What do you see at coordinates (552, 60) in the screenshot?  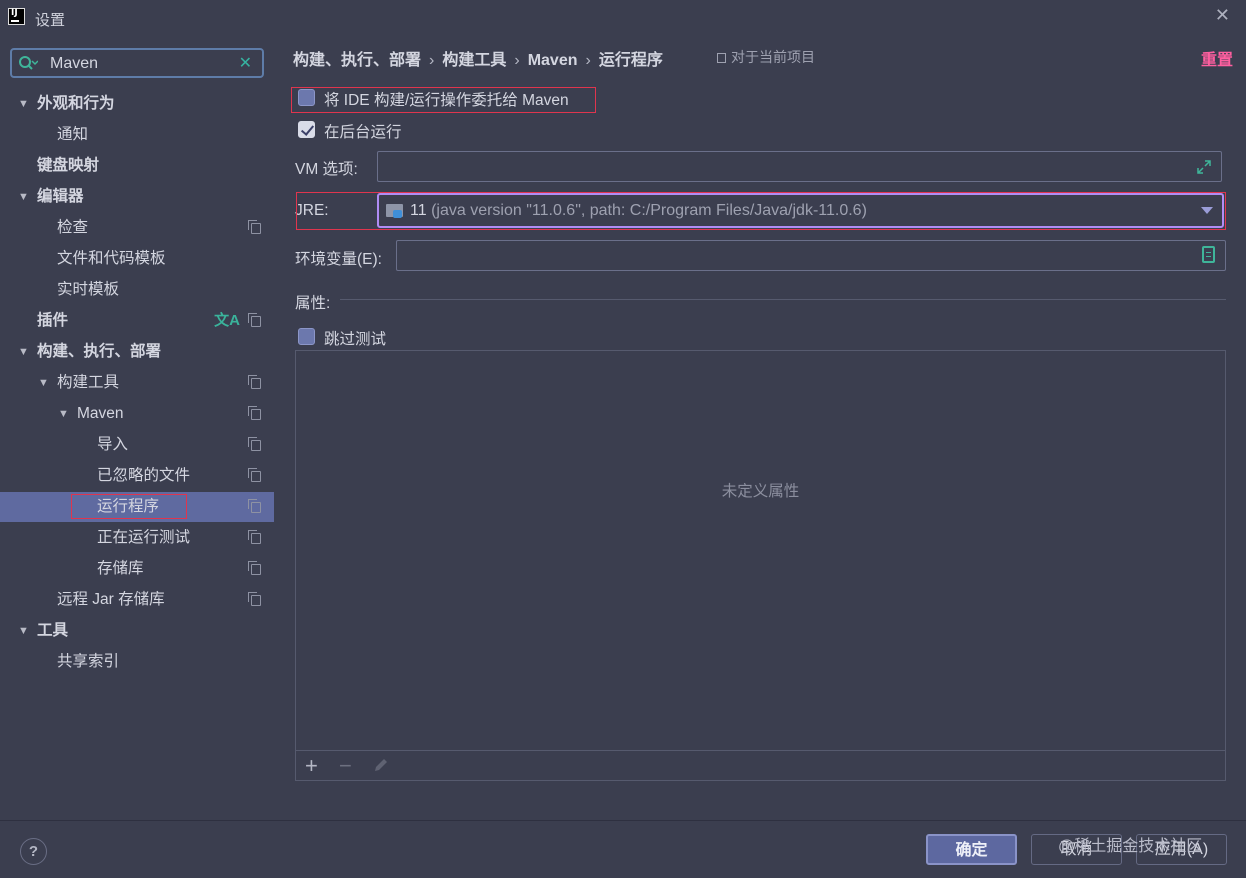 I see `breadcrumb-item: Maven` at bounding box center [552, 60].